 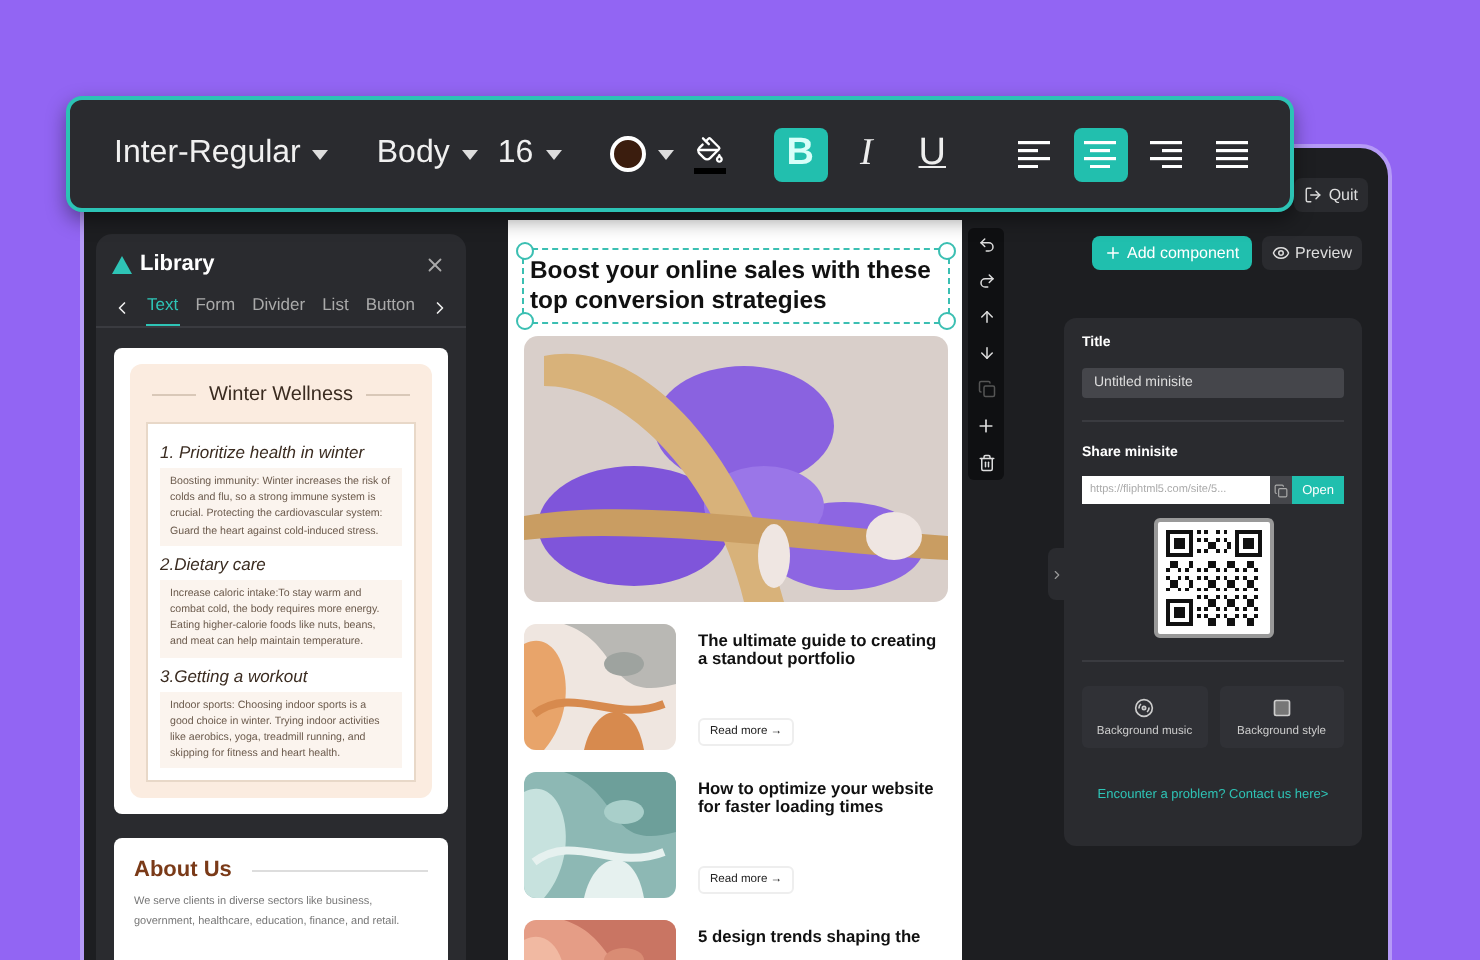 What do you see at coordinates (1034, 154) in the screenshot?
I see `align-left-icon` at bounding box center [1034, 154].